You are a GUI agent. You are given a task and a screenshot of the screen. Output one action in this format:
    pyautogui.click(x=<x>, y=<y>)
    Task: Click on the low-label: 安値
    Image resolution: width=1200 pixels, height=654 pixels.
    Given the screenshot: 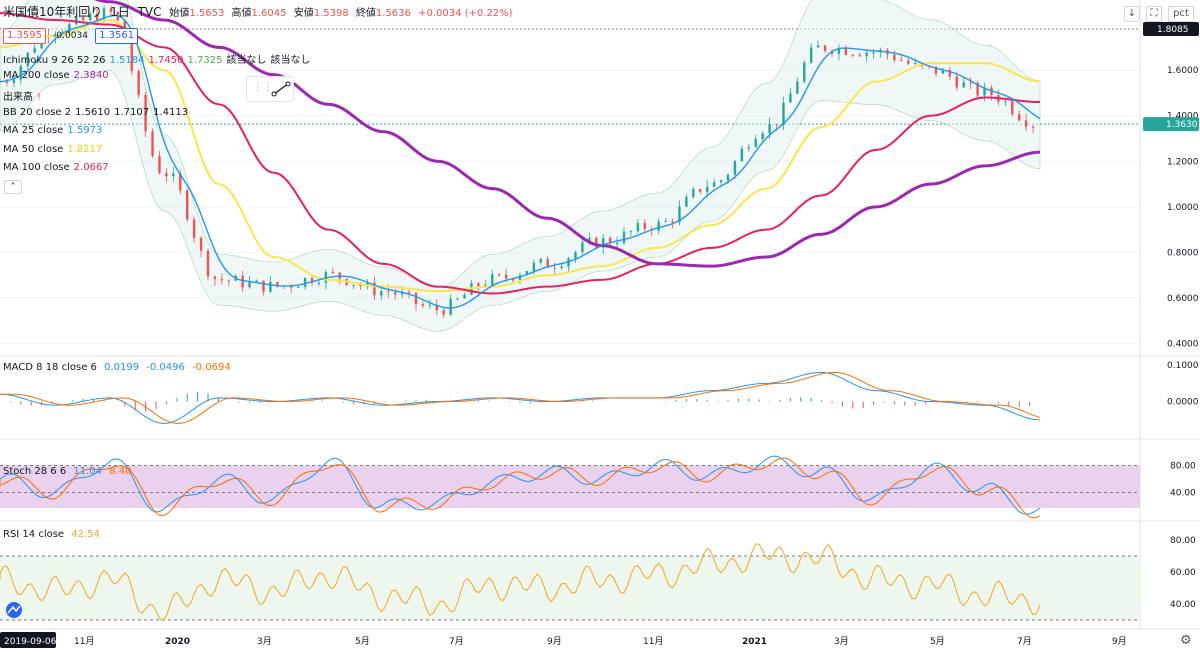 What is the action you would take?
    pyautogui.click(x=303, y=13)
    